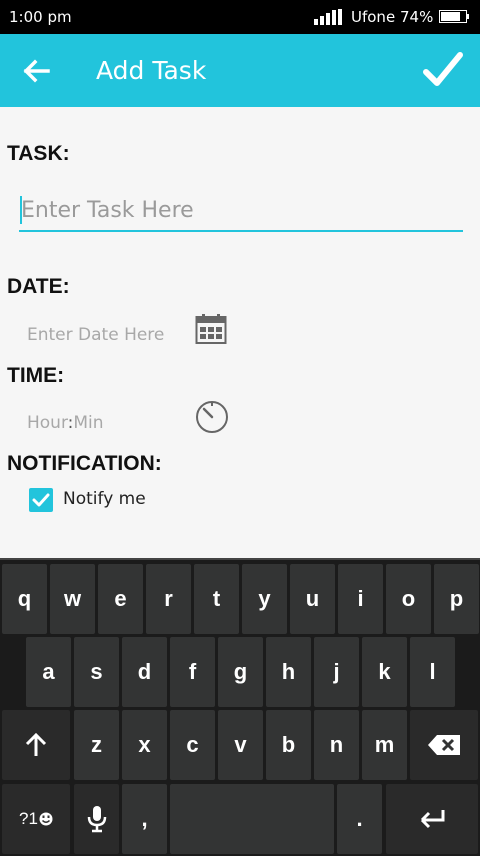 The image size is (480, 856). What do you see at coordinates (456, 599) in the screenshot?
I see `key-p: p` at bounding box center [456, 599].